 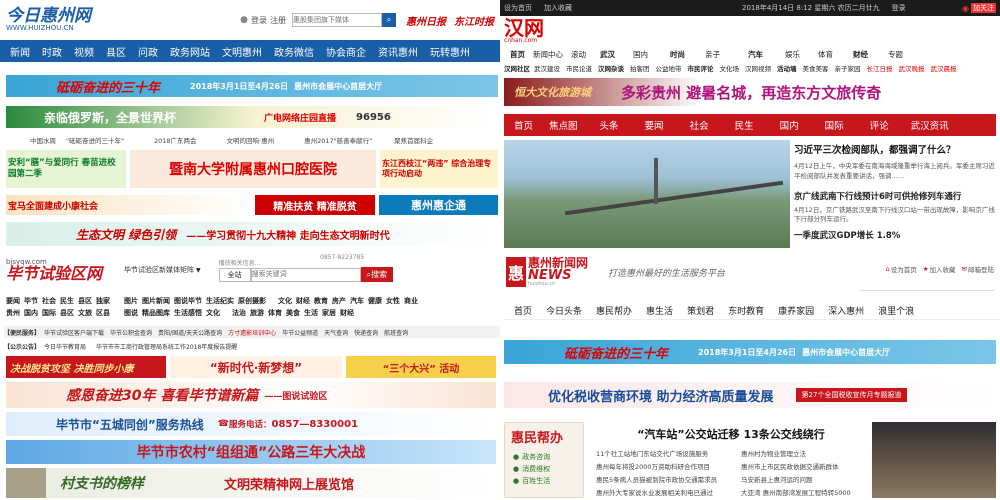 I want to click on nav-item: 武汉晨报, so click(x=944, y=68).